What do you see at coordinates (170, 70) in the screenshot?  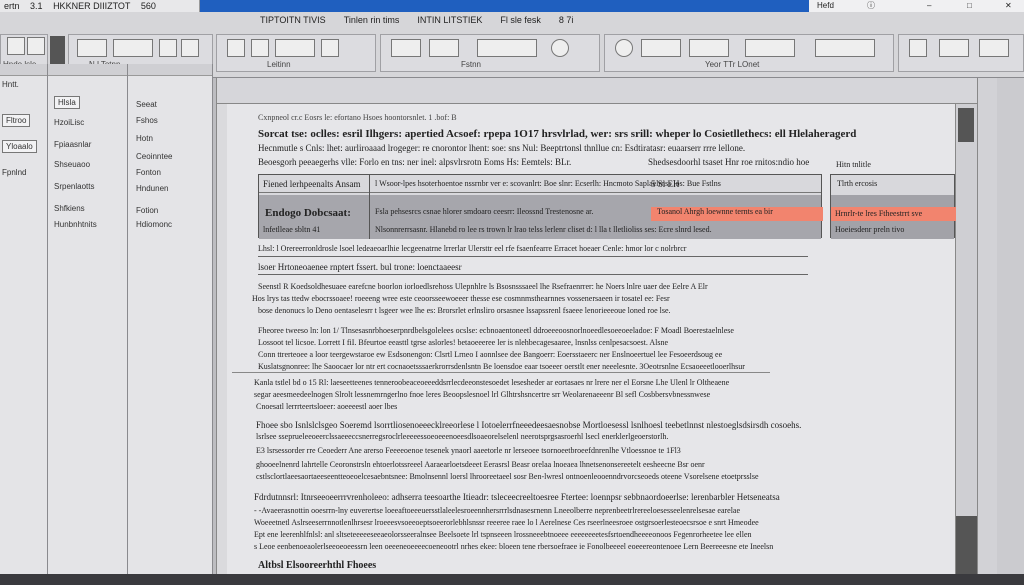 I see `pane3-header` at bounding box center [170, 70].